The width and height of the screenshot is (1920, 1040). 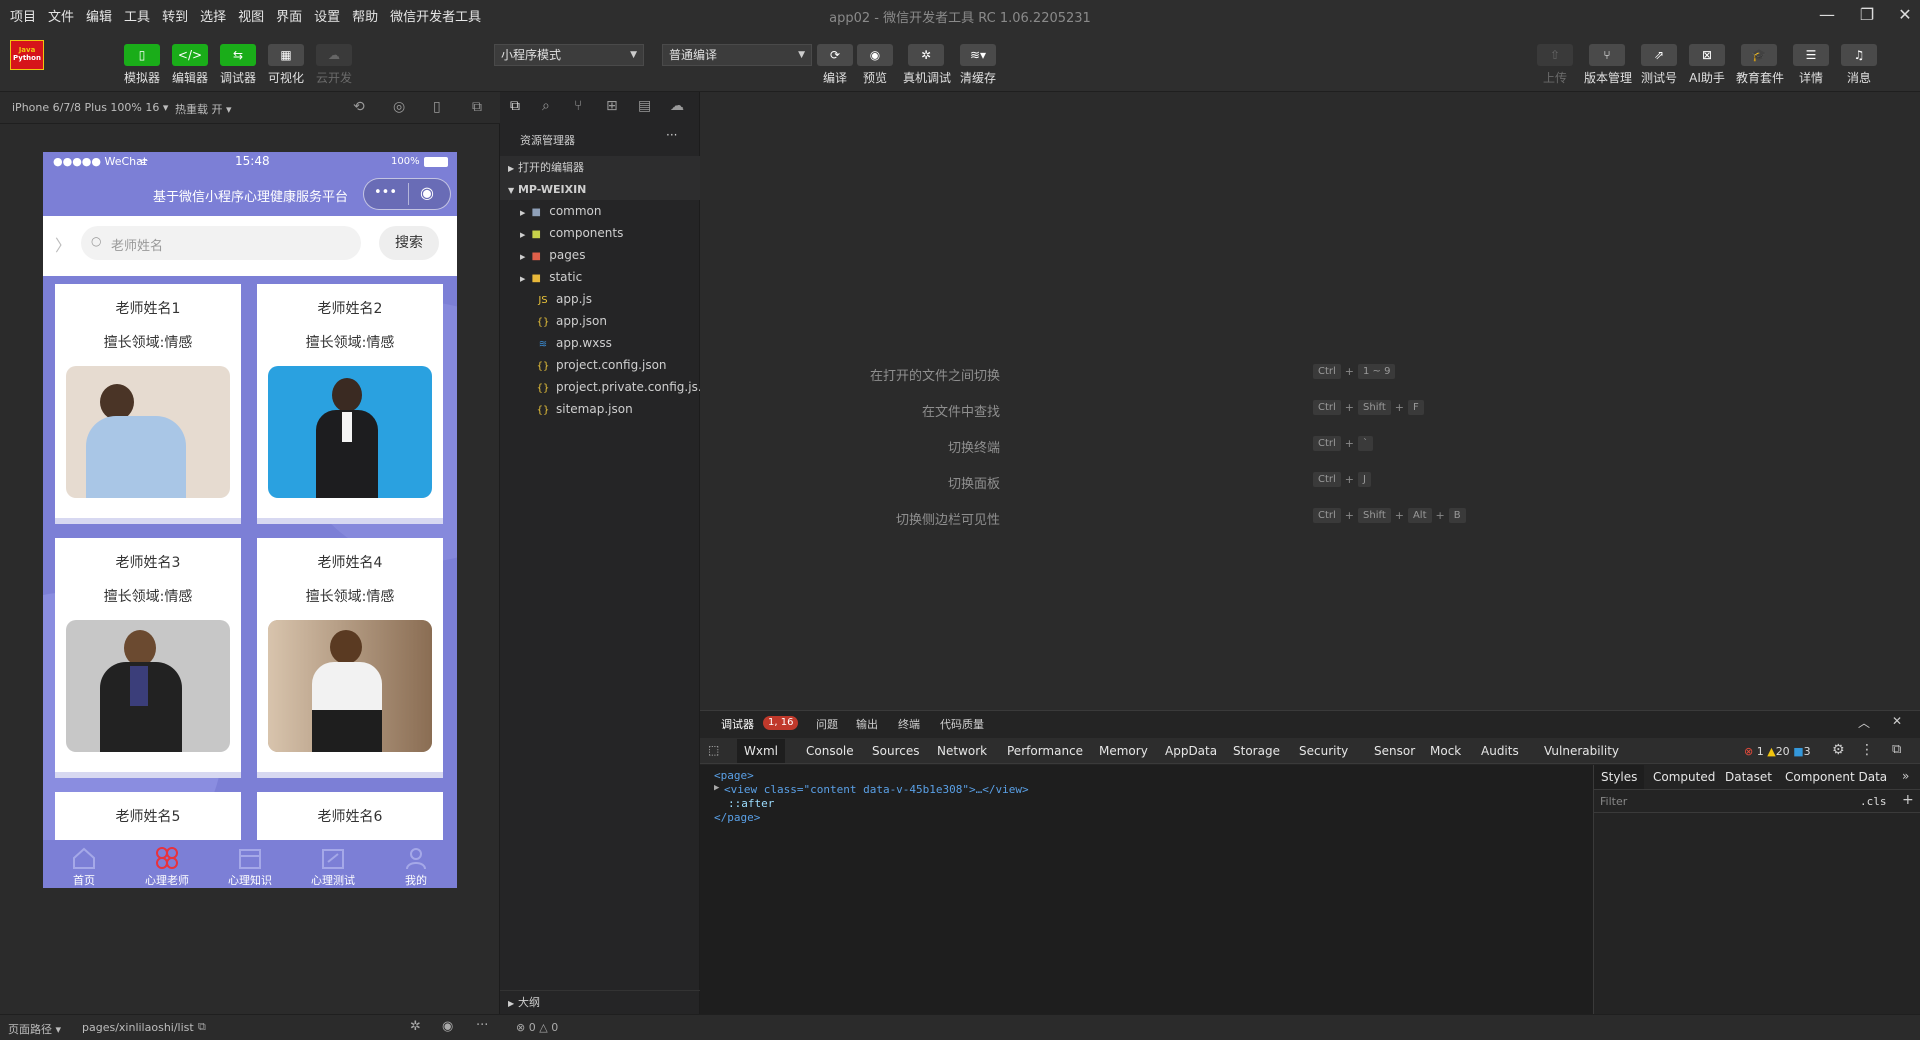 What do you see at coordinates (99, 15) in the screenshot?
I see `menu-edit: 编辑` at bounding box center [99, 15].